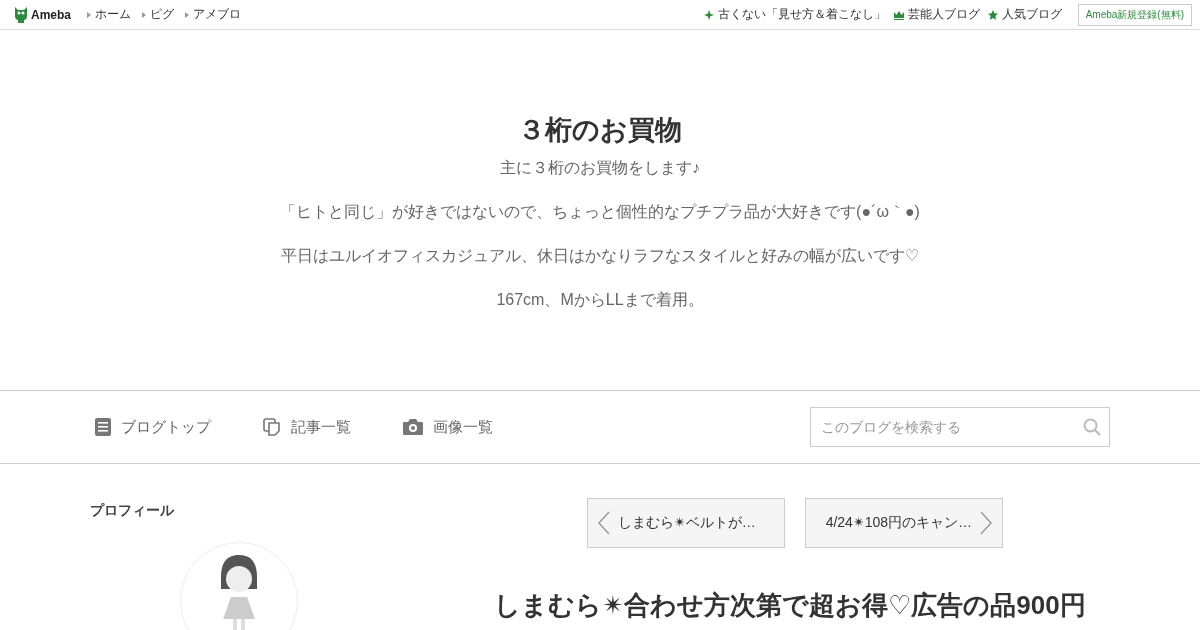 The image size is (1200, 630). Describe the element at coordinates (600, 256) in the screenshot. I see `blog-description: 平日はユルイオフィスカジュアル、休日はかなりラフなスタイルと好みの幅が広いです♡` at that location.